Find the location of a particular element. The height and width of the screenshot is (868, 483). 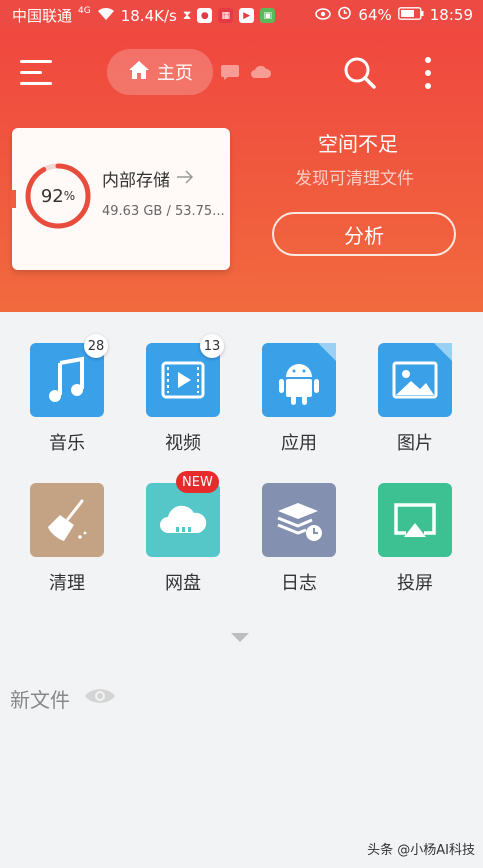

eye-icon is located at coordinates (323, 15).